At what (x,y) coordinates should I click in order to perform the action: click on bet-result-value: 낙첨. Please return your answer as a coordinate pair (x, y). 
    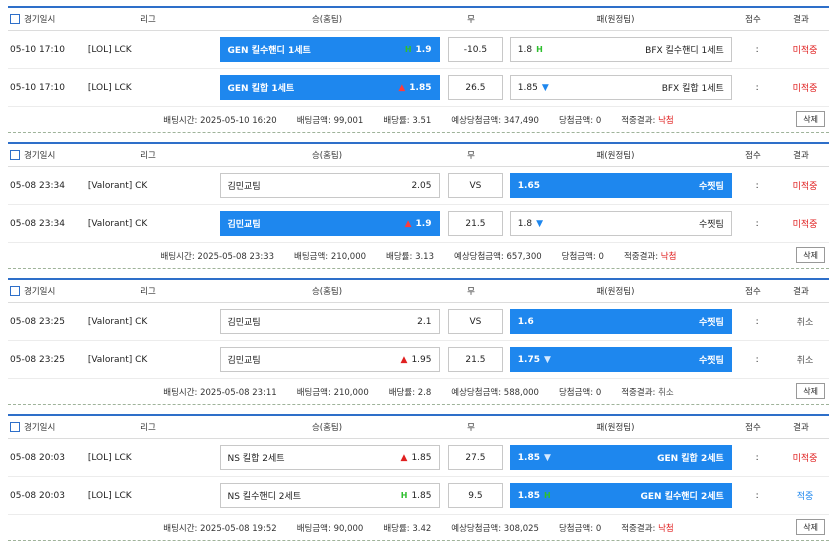
    Looking at the image, I should click on (668, 256).